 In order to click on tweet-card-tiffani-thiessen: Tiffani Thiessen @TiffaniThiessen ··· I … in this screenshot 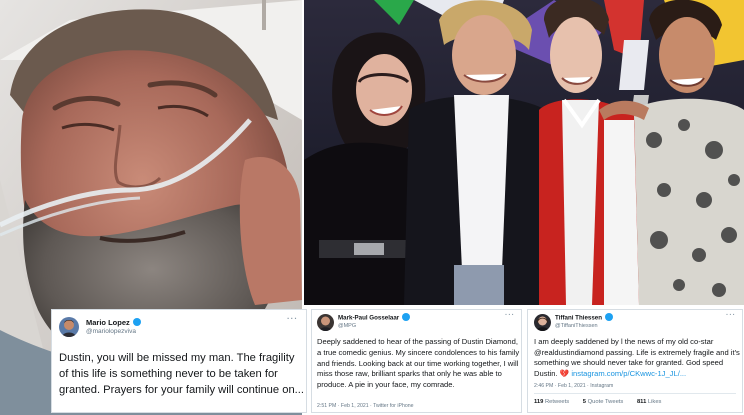, I will do `click(635, 361)`.